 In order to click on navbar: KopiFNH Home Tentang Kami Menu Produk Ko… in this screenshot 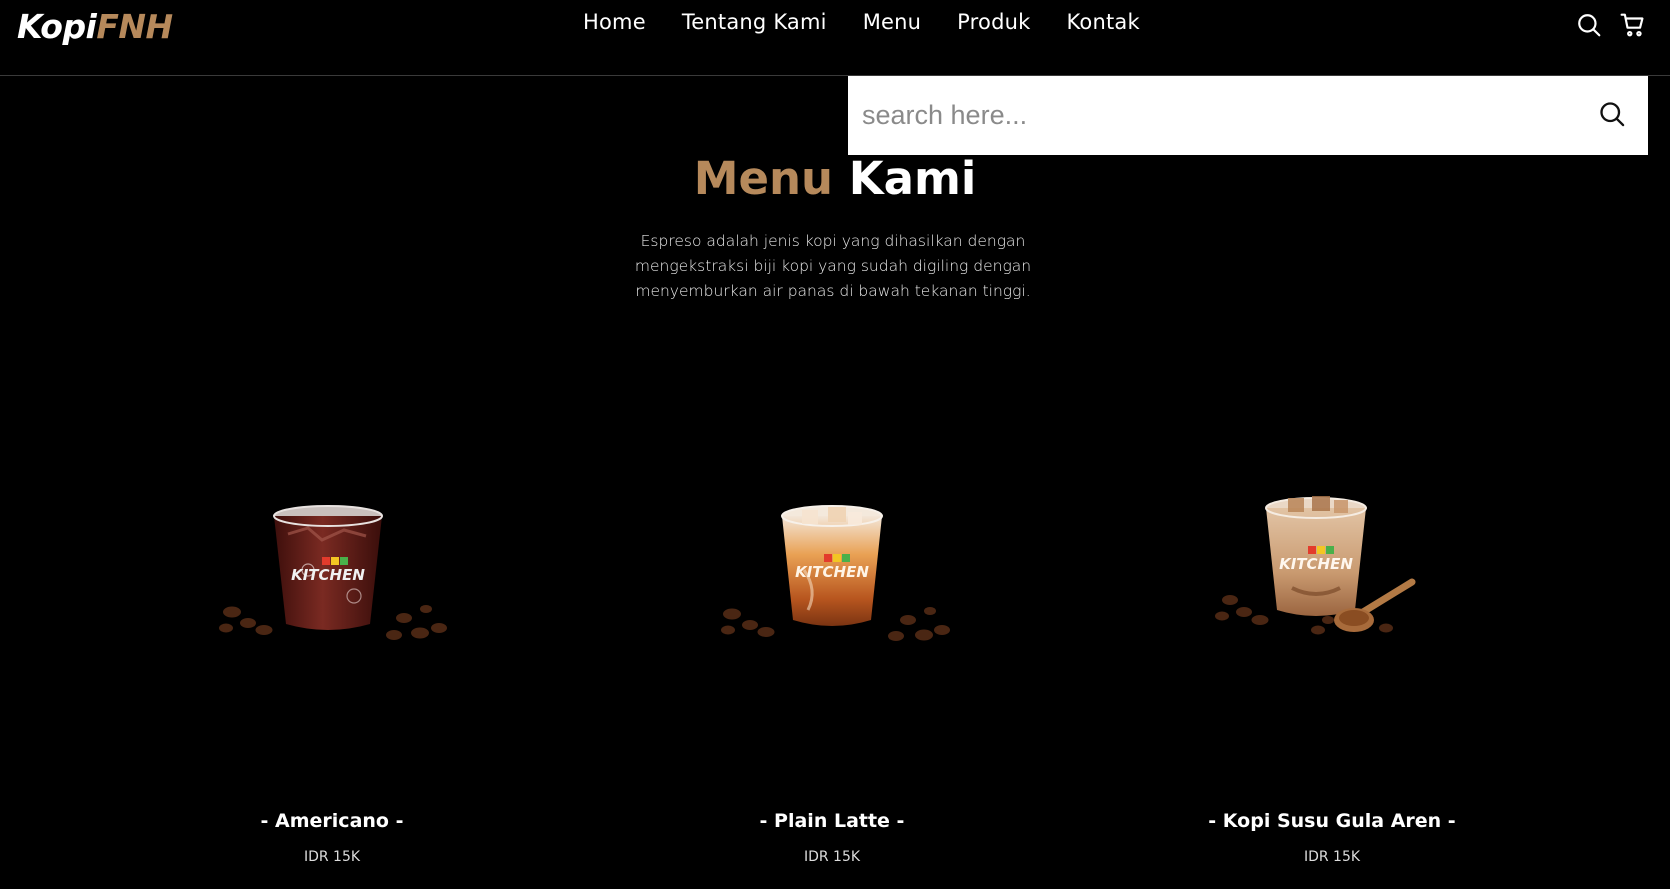, I will do `click(835, 38)`.